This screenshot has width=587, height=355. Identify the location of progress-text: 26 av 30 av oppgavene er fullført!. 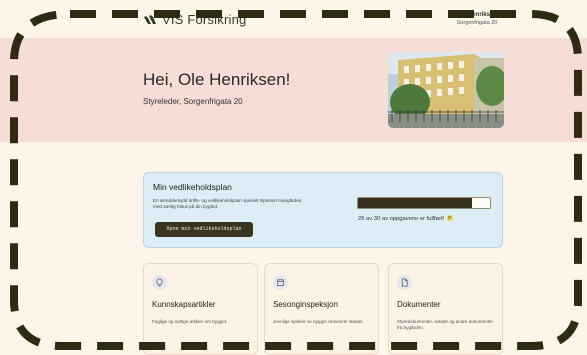
(401, 219).